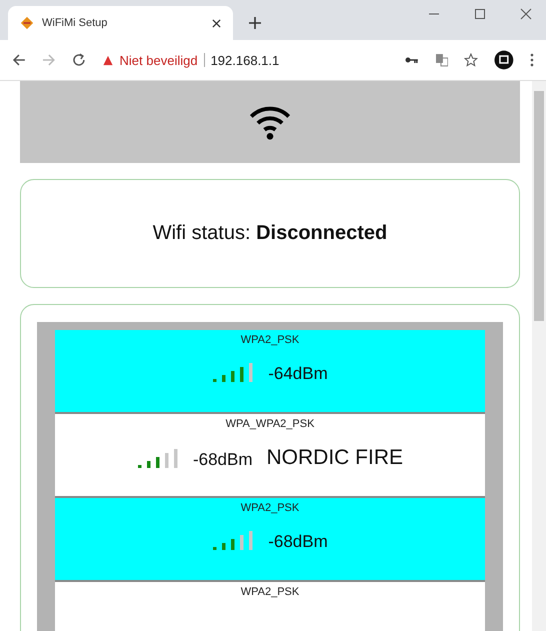 The width and height of the screenshot is (546, 631). Describe the element at coordinates (480, 14) in the screenshot. I see `maximize-icon` at that location.